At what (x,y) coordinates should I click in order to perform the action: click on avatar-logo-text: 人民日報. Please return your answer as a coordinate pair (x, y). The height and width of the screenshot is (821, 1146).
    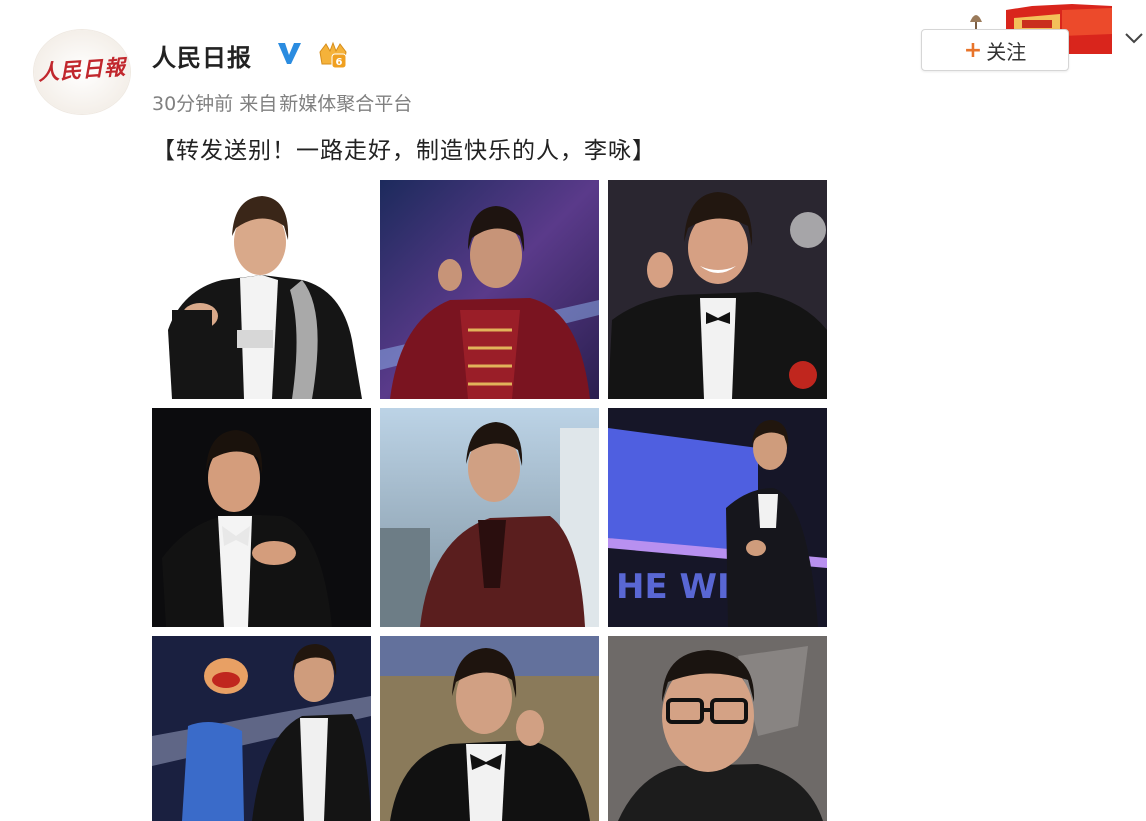
    Looking at the image, I should click on (82, 69).